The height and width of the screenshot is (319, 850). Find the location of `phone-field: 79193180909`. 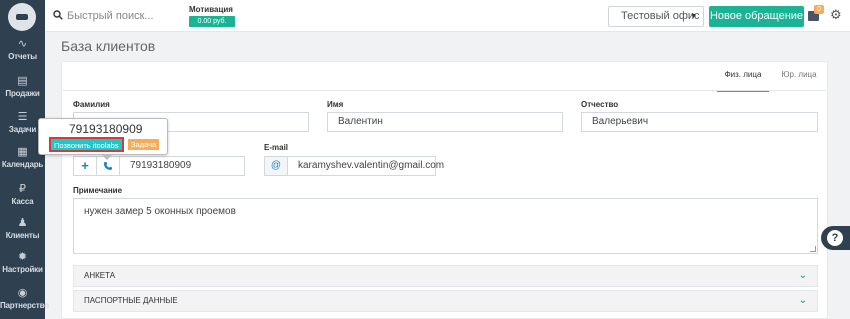

phone-field: 79193180909 is located at coordinates (182, 166).